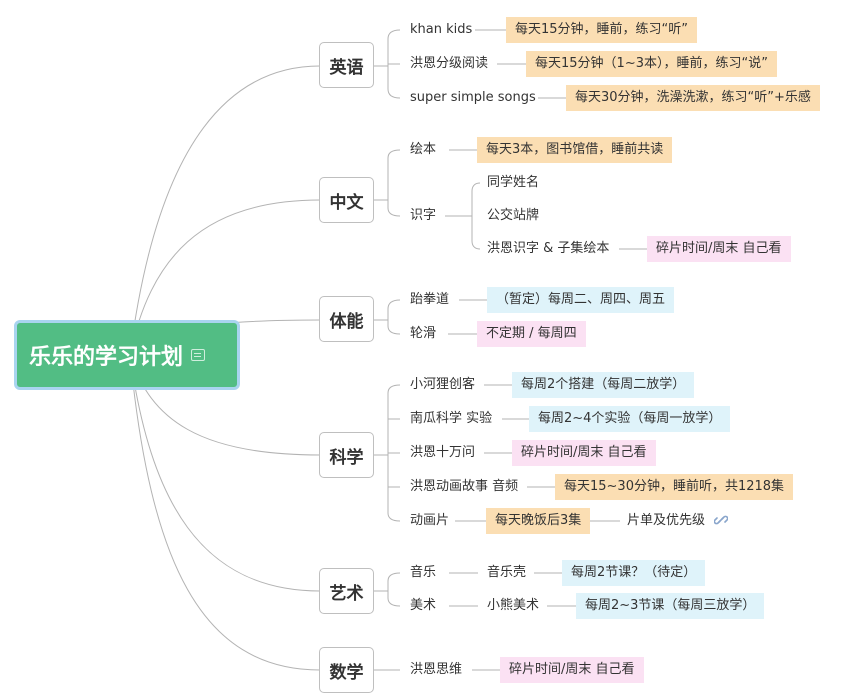 The width and height of the screenshot is (844, 693). What do you see at coordinates (346, 455) in the screenshot?
I see `category-science: 科学` at bounding box center [346, 455].